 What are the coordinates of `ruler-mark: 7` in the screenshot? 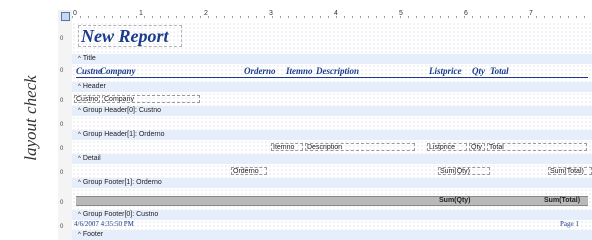 It's located at (531, 13).